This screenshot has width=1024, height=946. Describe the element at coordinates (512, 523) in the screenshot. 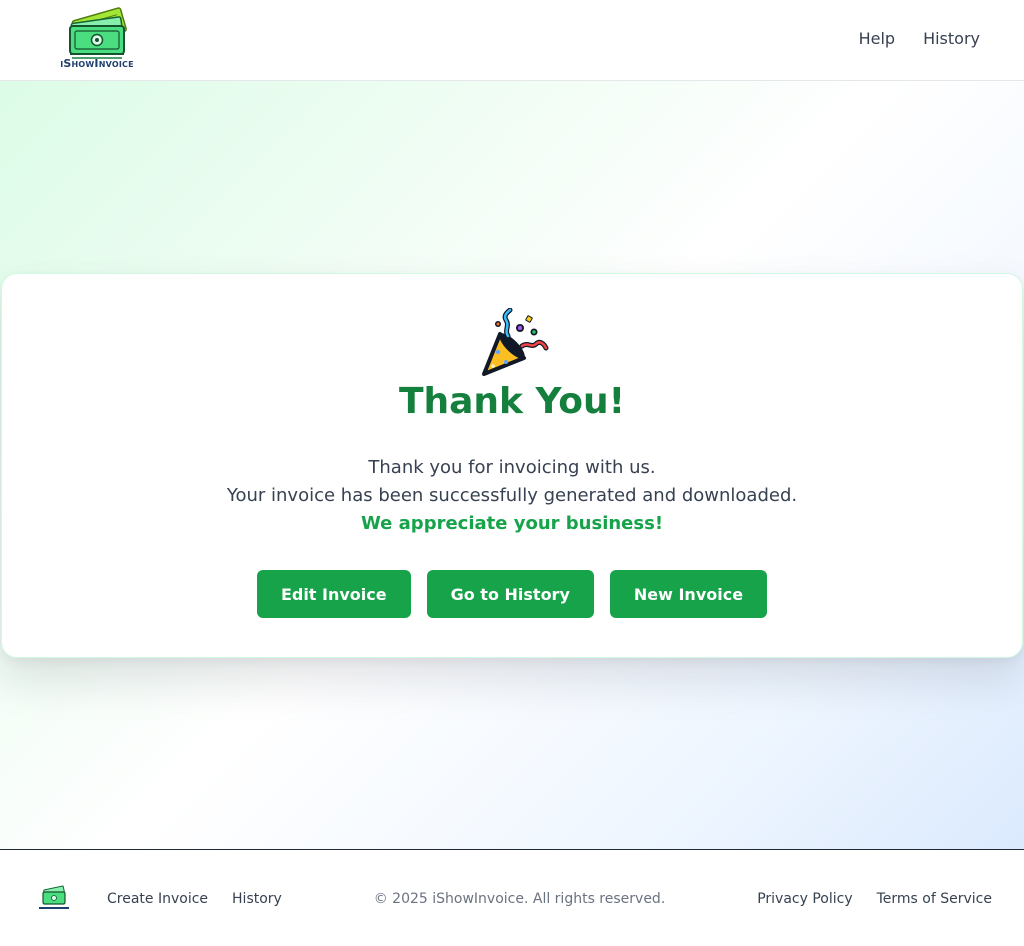

I see `appreciation-message: We appreciate your business!` at that location.